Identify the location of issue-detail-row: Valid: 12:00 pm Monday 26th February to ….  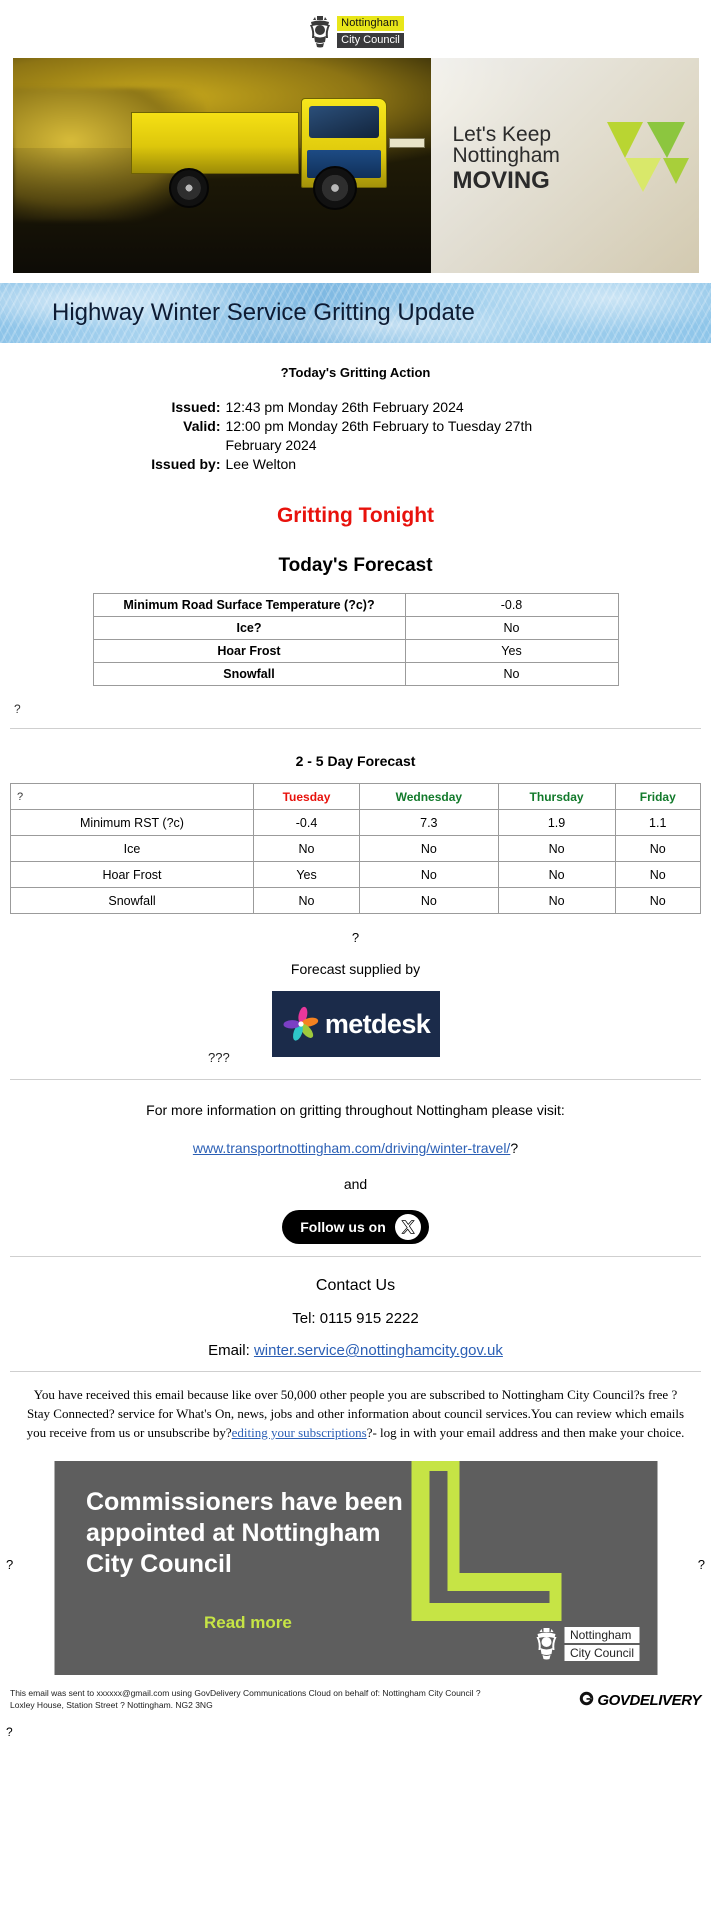
(356, 436).